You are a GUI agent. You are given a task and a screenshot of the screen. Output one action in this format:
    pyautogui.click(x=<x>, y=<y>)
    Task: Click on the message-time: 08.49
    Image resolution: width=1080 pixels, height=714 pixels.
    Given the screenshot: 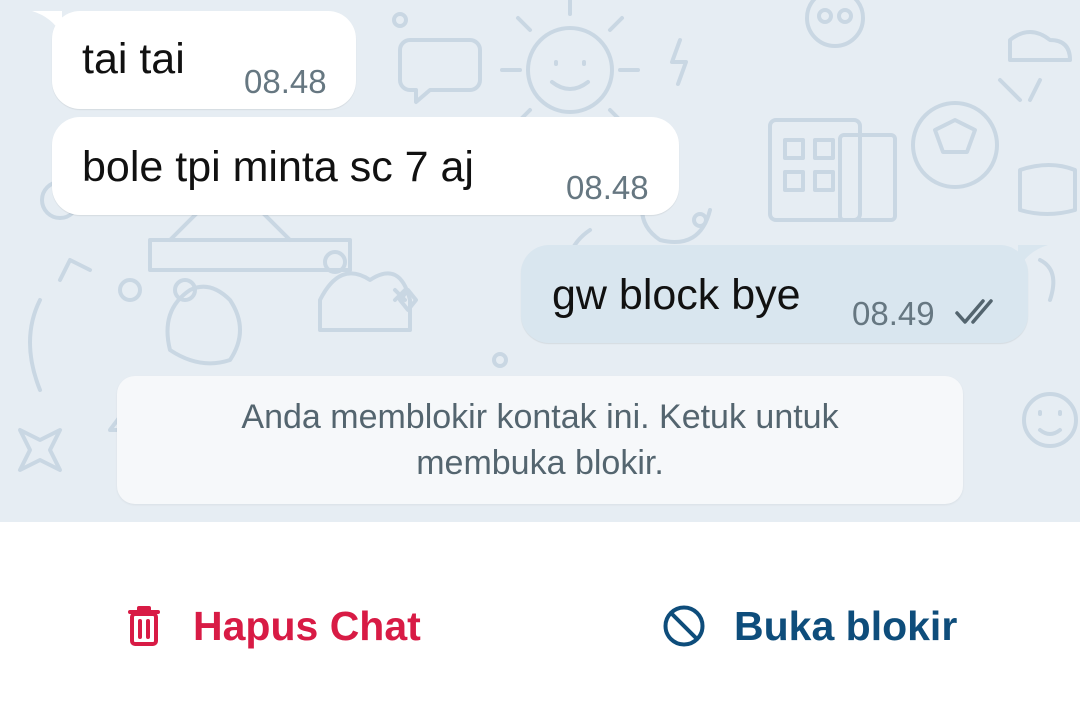 What is the action you would take?
    pyautogui.click(x=893, y=313)
    